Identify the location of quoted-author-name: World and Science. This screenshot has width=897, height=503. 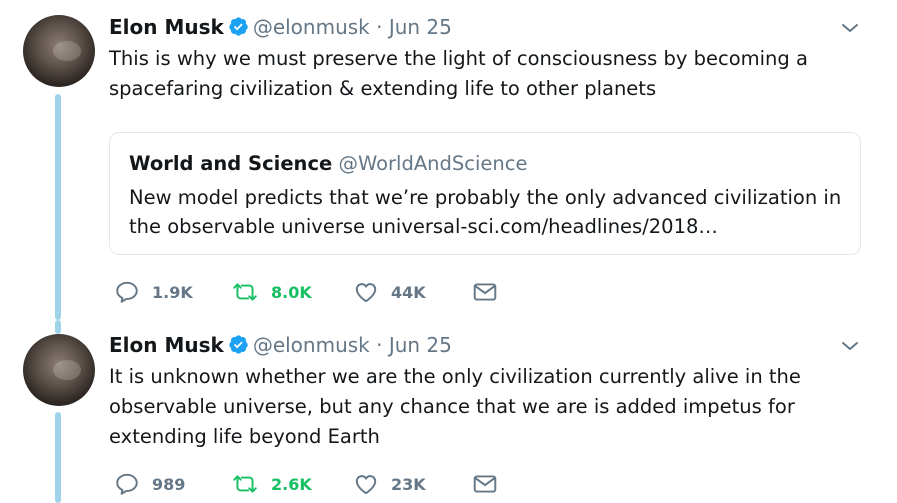
(231, 163).